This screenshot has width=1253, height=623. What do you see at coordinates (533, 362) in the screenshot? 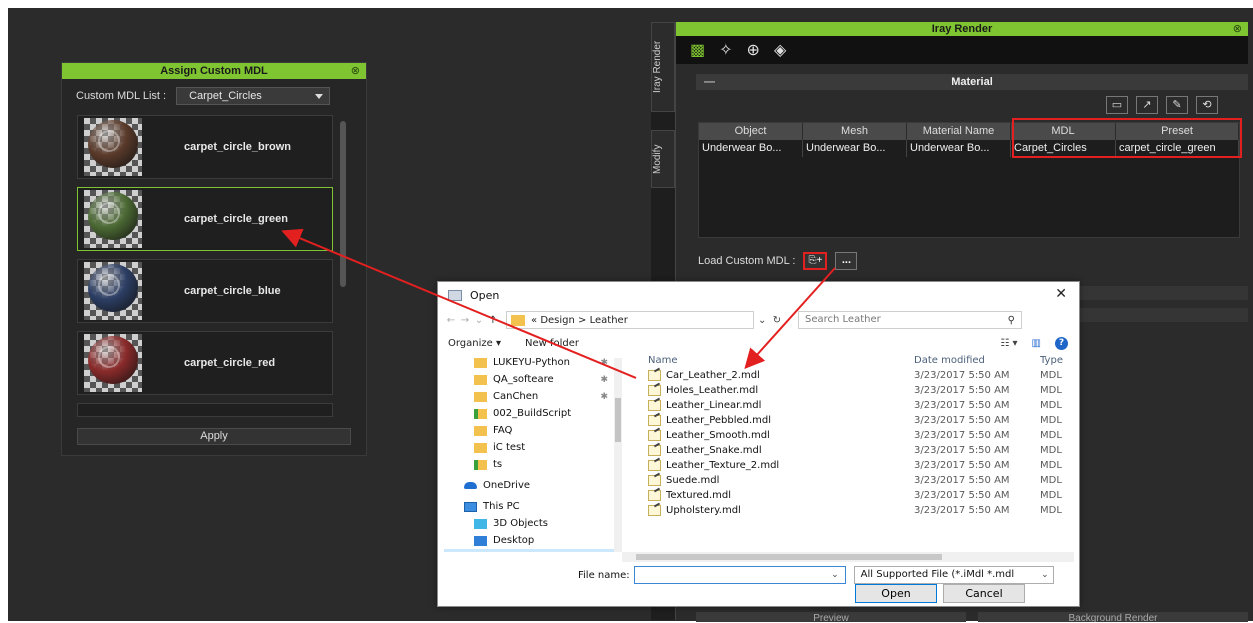
I see `nav-item: LUKEYU-Python ✱` at bounding box center [533, 362].